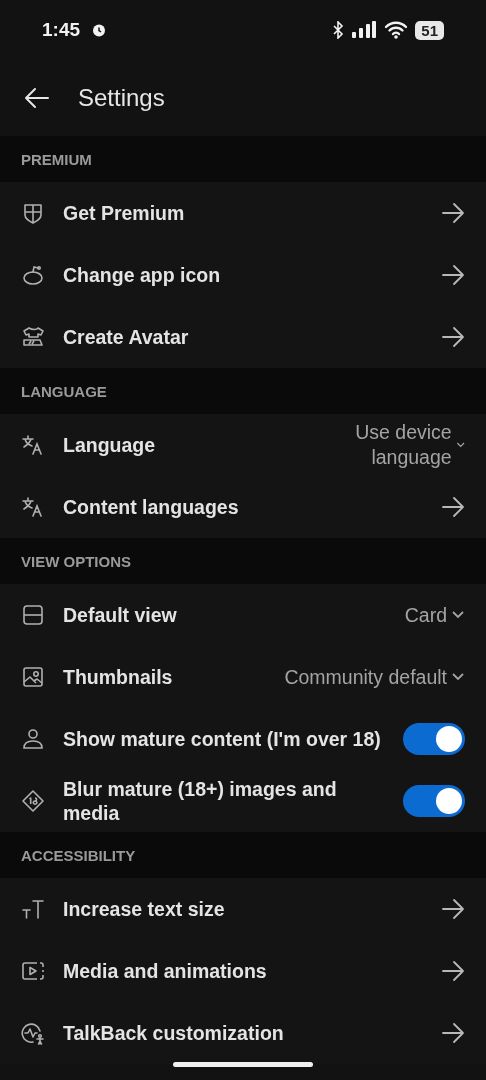 The width and height of the screenshot is (486, 1080). I want to click on section-header: PREMIUM, so click(56, 159).